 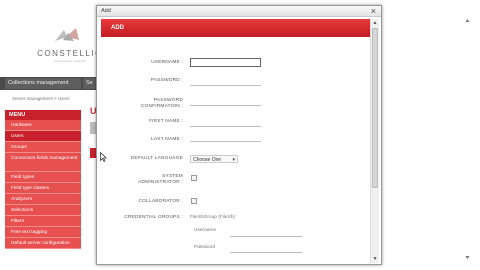 I want to click on constellio-logo-icon, so click(x=67, y=34).